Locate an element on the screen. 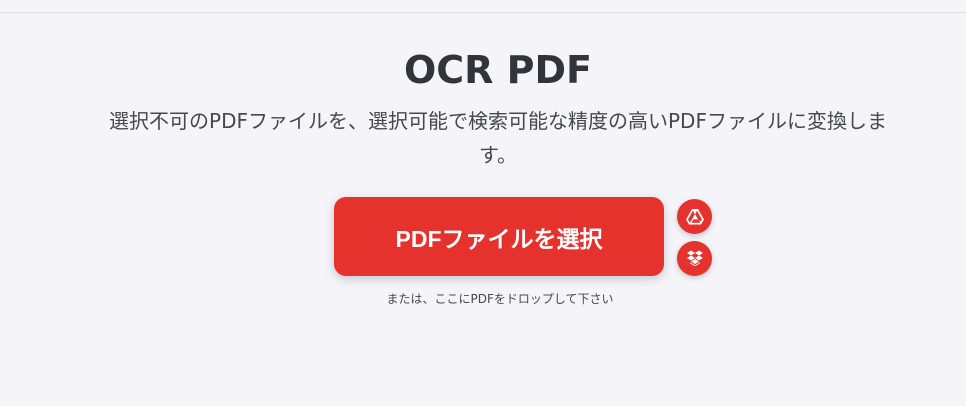  select-pdf-button: PDFファイルを選択 is located at coordinates (499, 236).